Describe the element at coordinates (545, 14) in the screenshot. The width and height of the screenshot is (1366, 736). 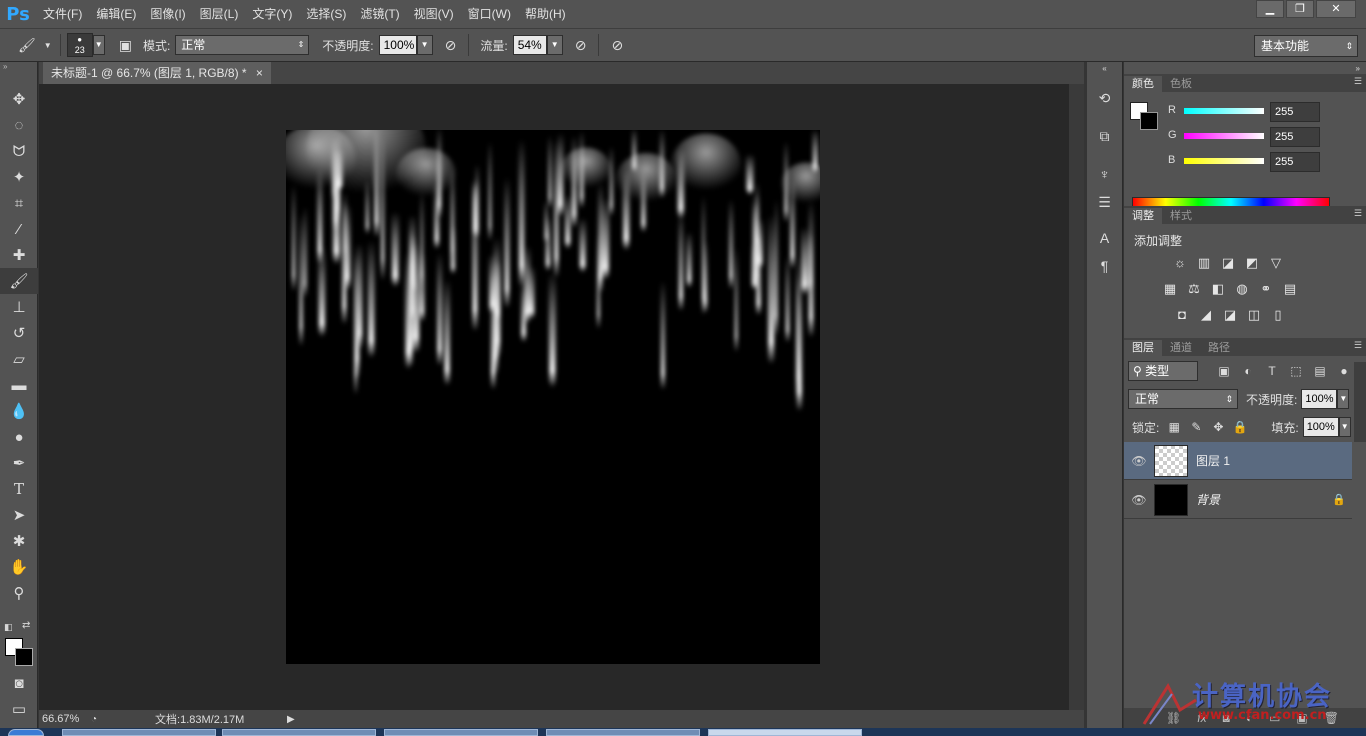
I see `menu-help: 帮助(H)` at that location.